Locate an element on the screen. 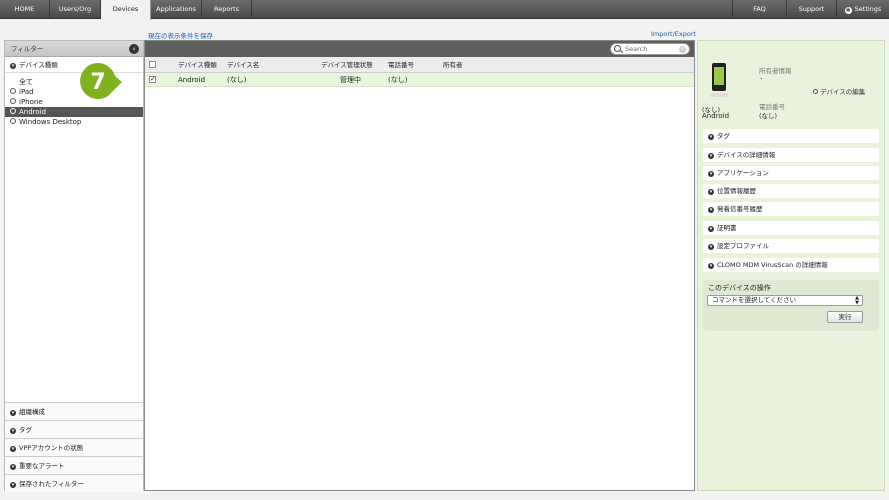 The image size is (889, 500). section-label: CLOMO MDM VirusScan の詳細情報 is located at coordinates (772, 265).